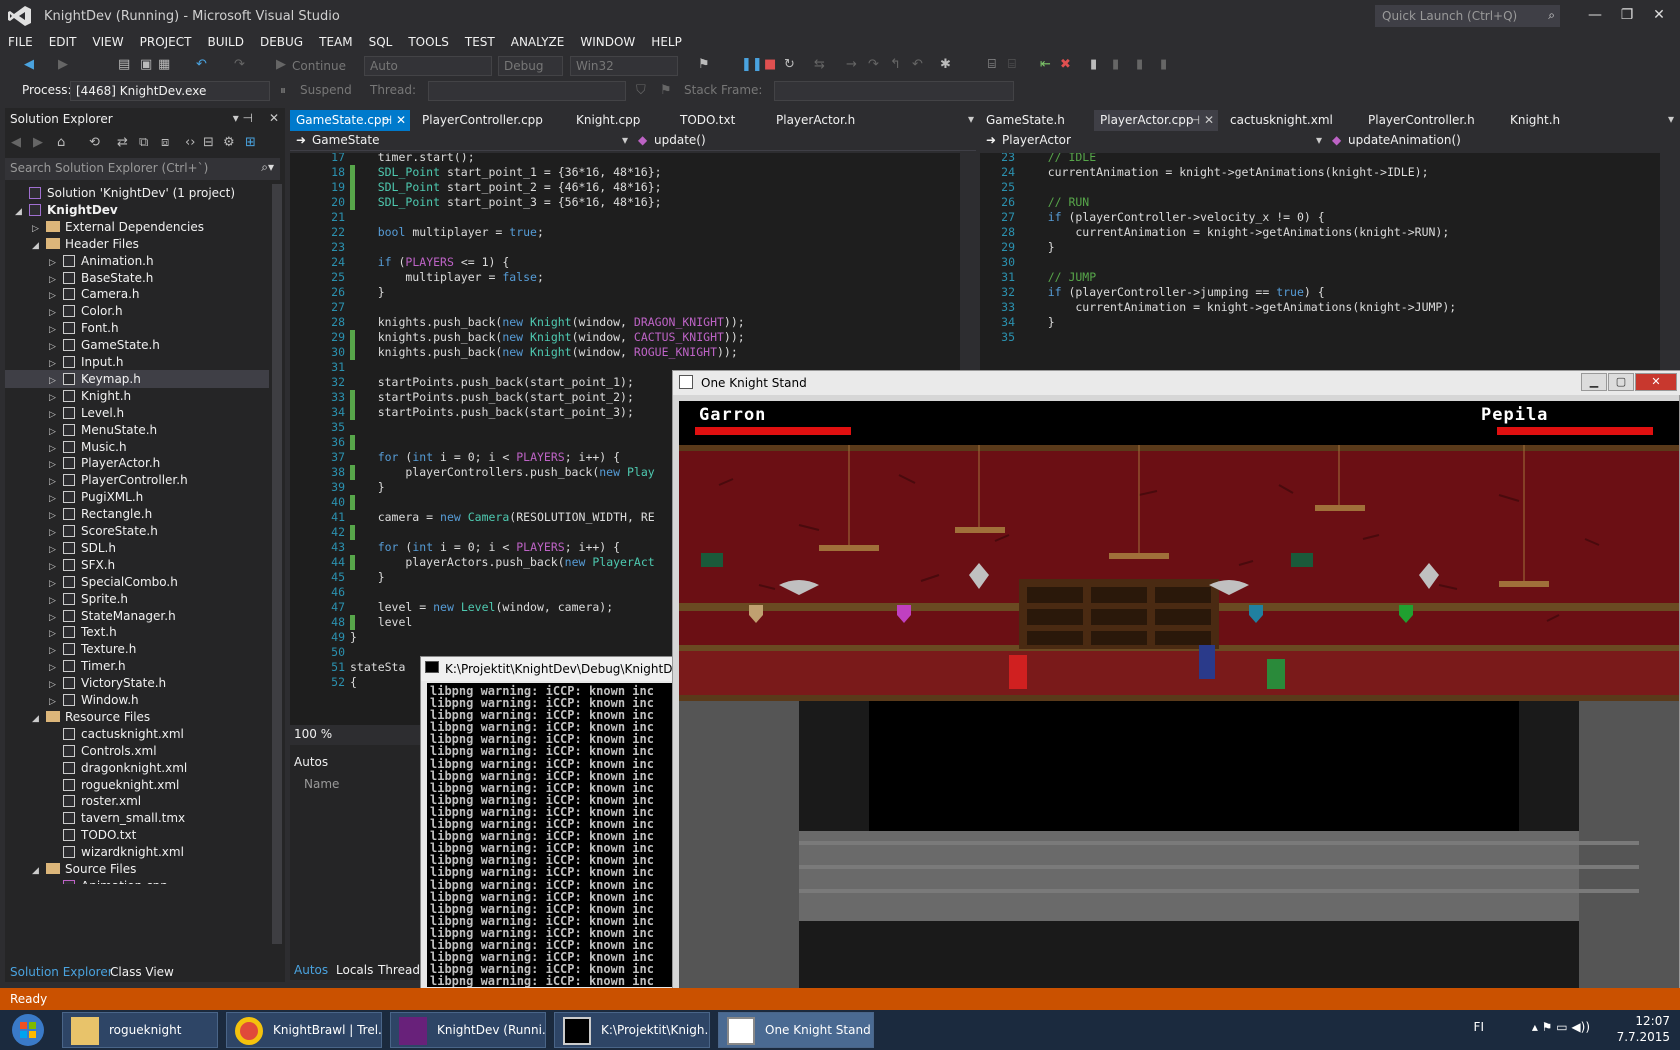 The image size is (1680, 1050). Describe the element at coordinates (29, 64) in the screenshot. I see `back-icon: ◀` at that location.